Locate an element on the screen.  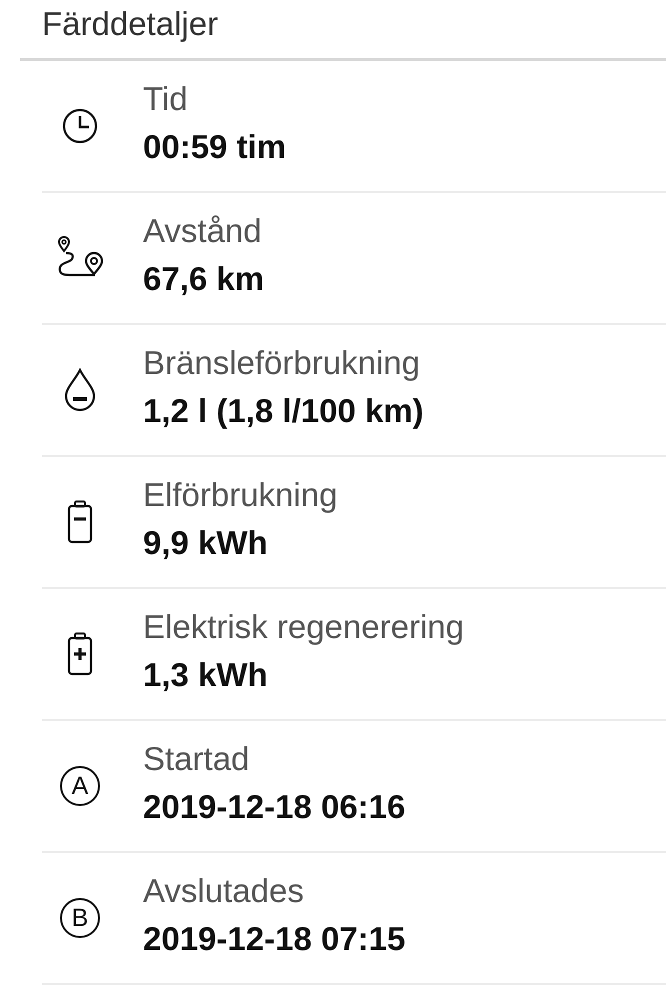
section-title: Färddetaljer is located at coordinates (130, 24).